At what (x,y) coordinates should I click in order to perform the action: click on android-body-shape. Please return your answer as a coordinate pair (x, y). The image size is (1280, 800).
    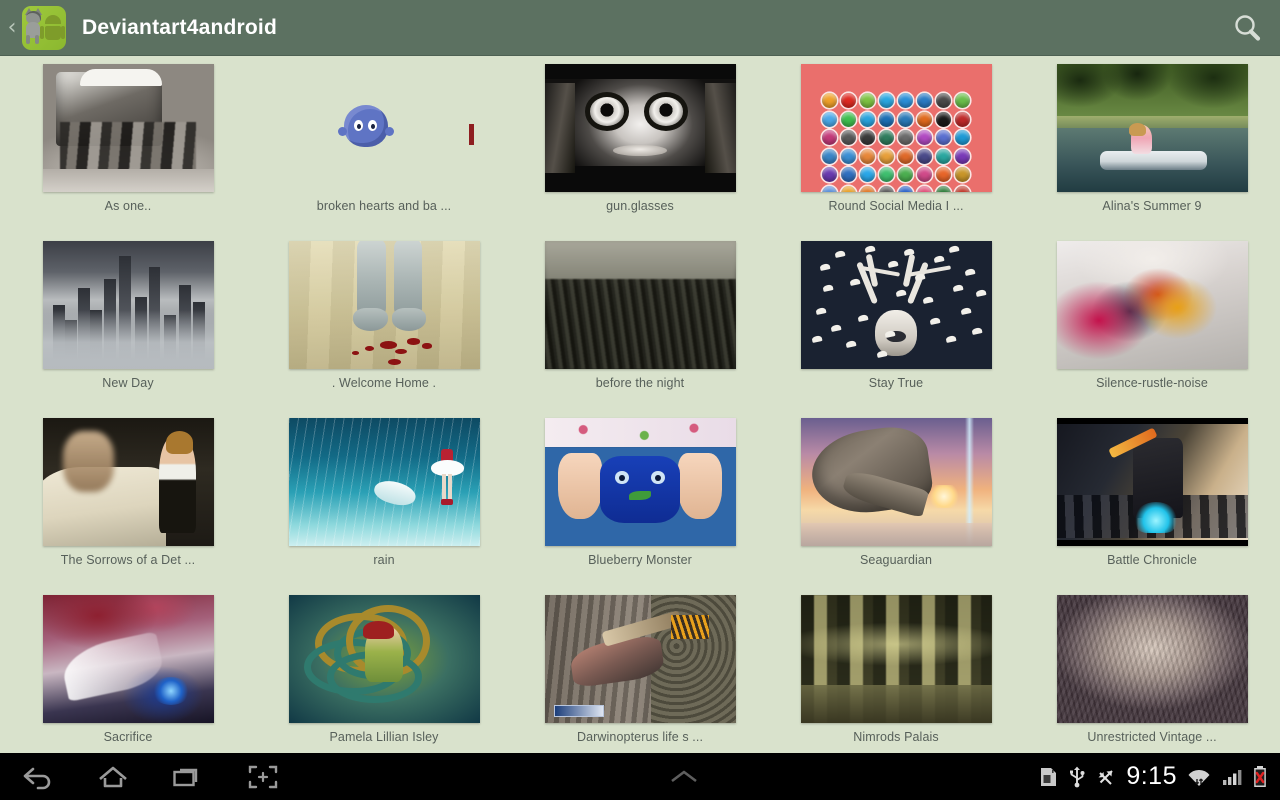
    Looking at the image, I should click on (53, 32).